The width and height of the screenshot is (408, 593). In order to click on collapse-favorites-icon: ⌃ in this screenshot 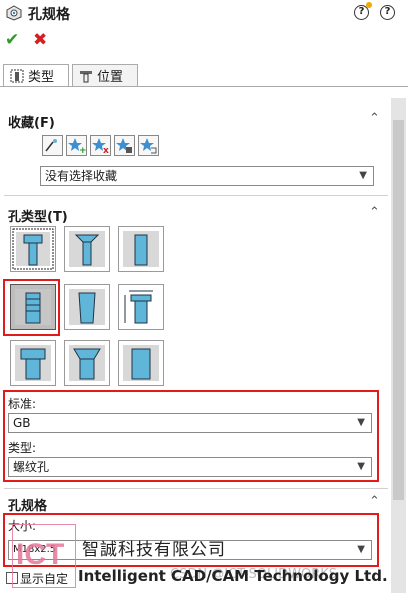, I will do `click(374, 118)`.